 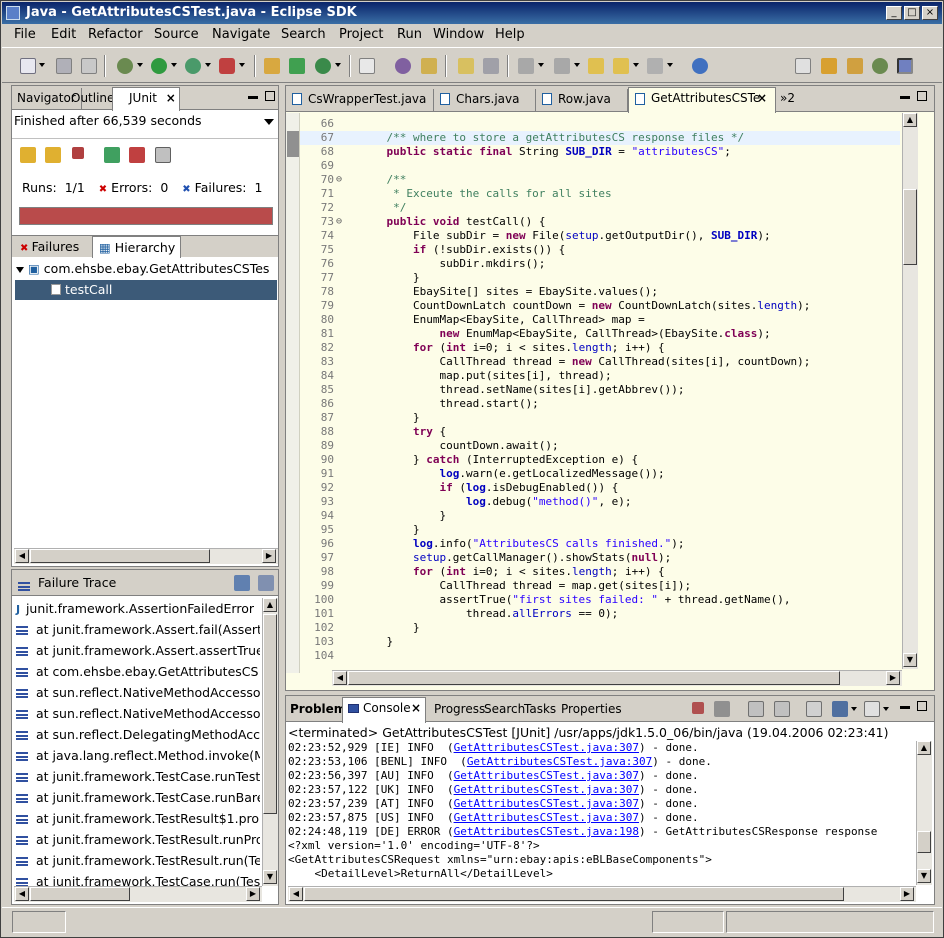 What do you see at coordinates (297, 66) in the screenshot?
I see `new-class-icon` at bounding box center [297, 66].